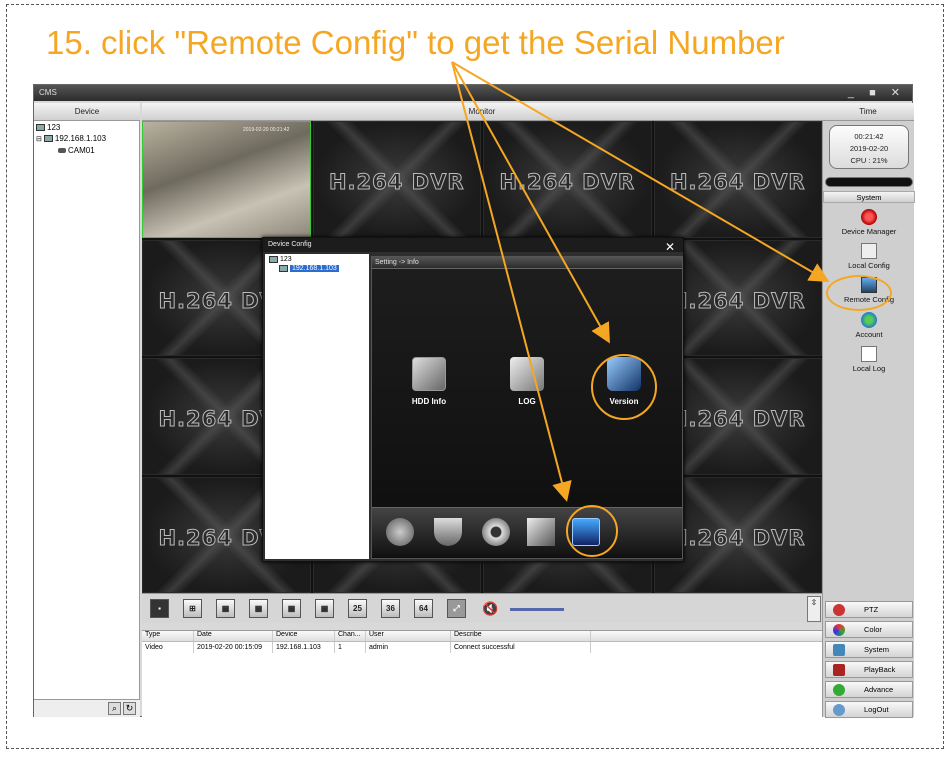 This screenshot has width=950, height=759. What do you see at coordinates (869, 354) in the screenshot?
I see `document-icon` at bounding box center [869, 354].